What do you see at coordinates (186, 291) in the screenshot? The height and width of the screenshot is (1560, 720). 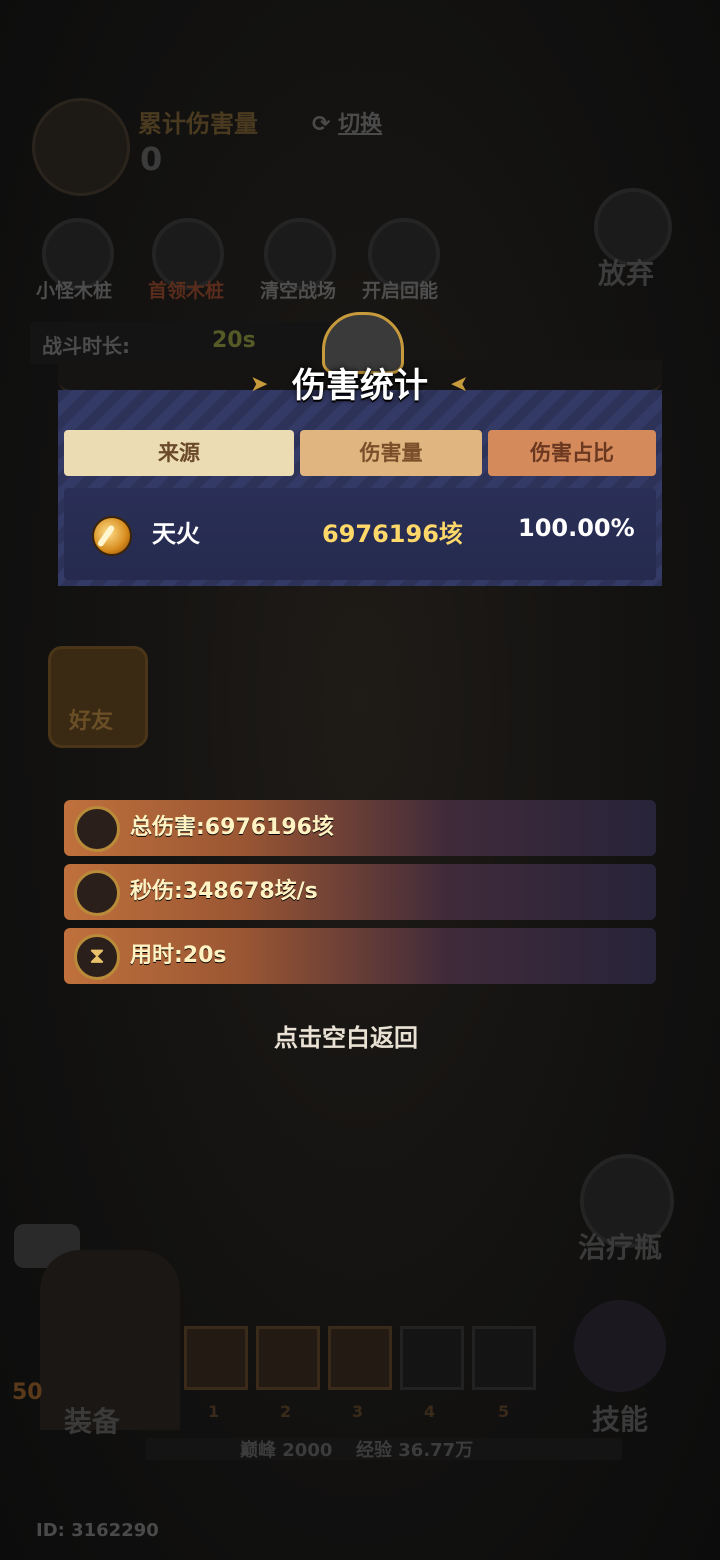 I see `tool-label-boss: 首领木桩` at bounding box center [186, 291].